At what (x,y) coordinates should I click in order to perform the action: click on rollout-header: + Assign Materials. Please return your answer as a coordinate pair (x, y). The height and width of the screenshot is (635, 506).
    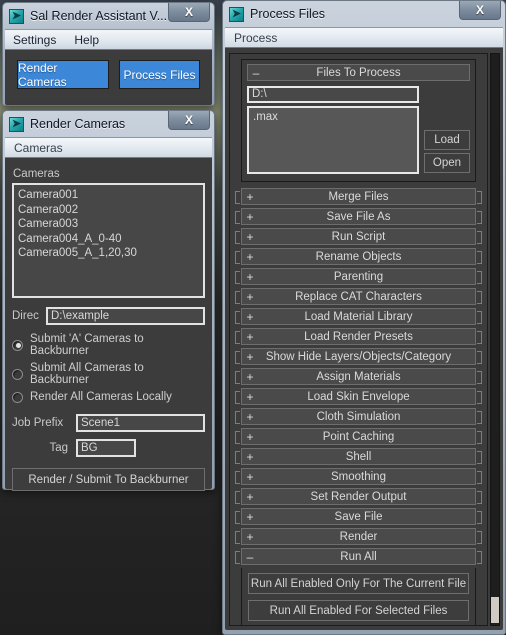
    Looking at the image, I should click on (358, 376).